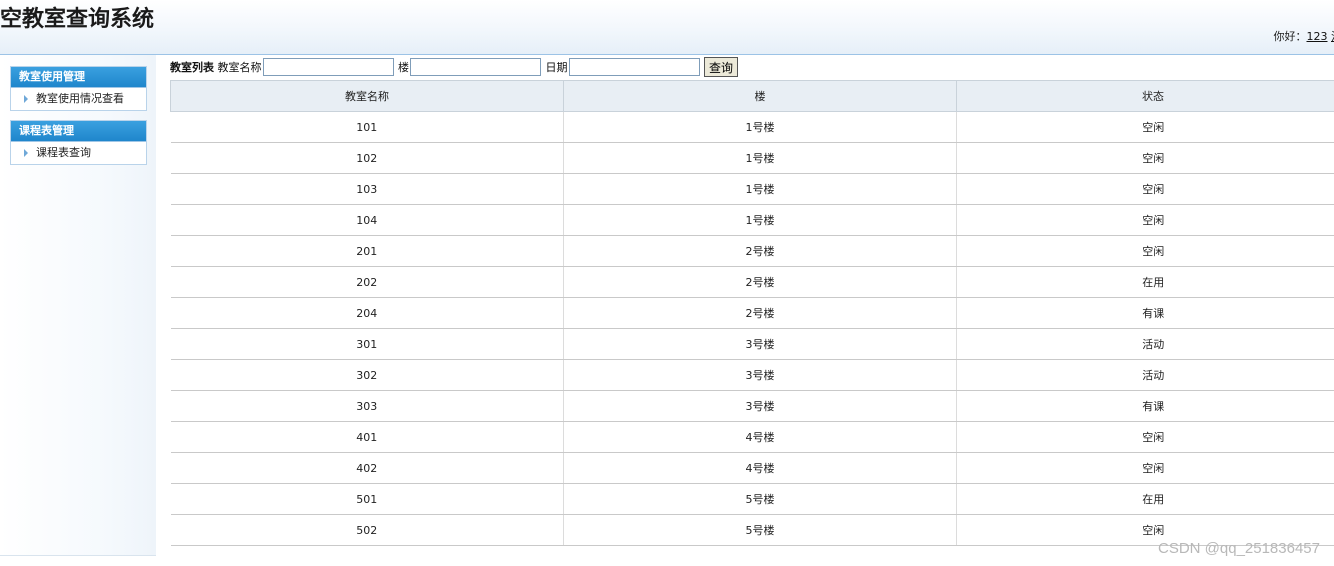 The height and width of the screenshot is (566, 1334). Describe the element at coordinates (367, 313) in the screenshot. I see `cell-name: 204` at that location.